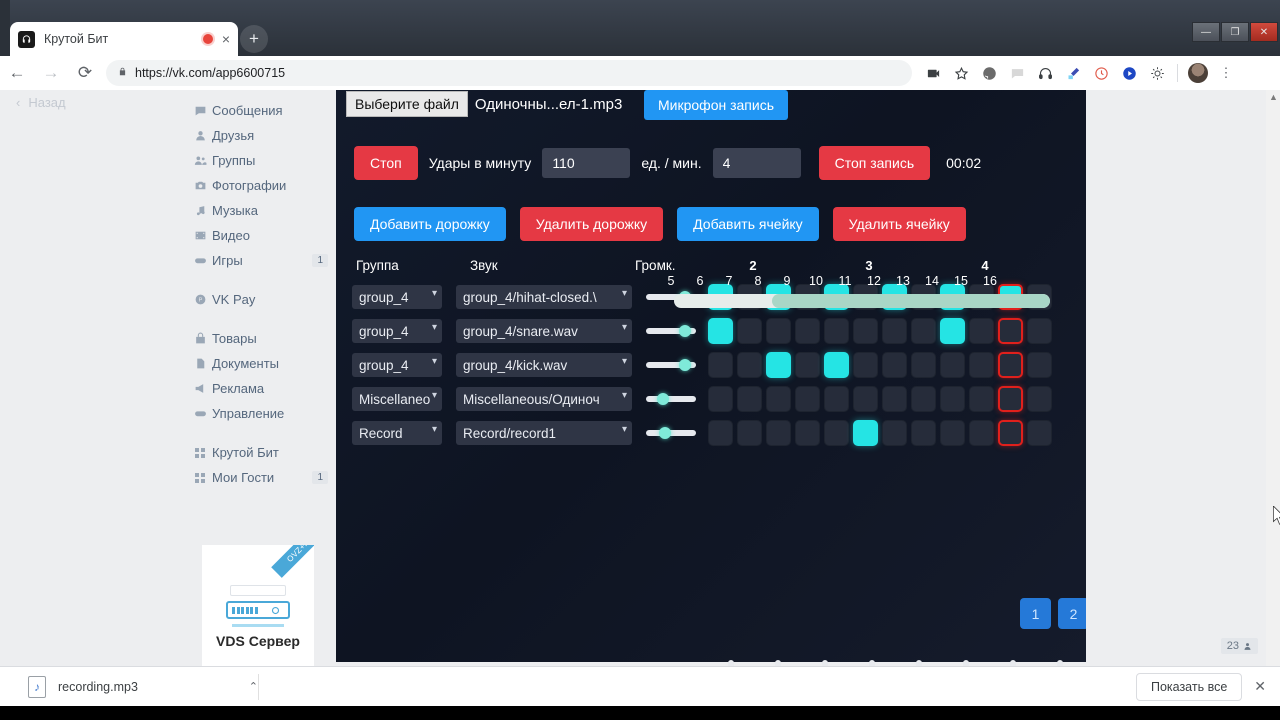 The height and width of the screenshot is (720, 1280). I want to click on group-select: Record, so click(397, 433).